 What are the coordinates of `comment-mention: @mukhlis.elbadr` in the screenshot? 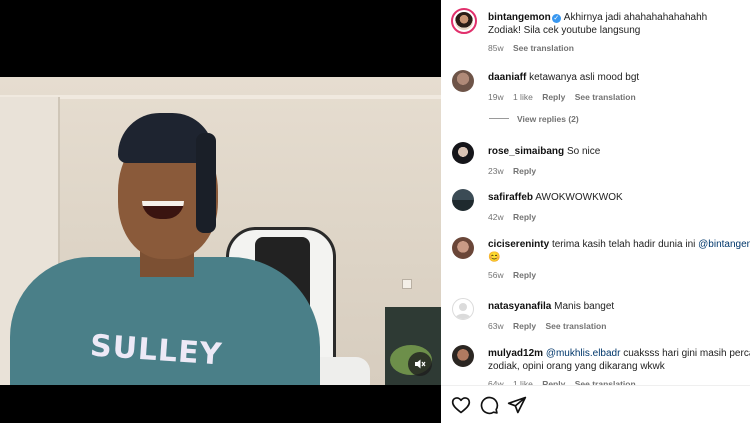 It's located at (583, 353).